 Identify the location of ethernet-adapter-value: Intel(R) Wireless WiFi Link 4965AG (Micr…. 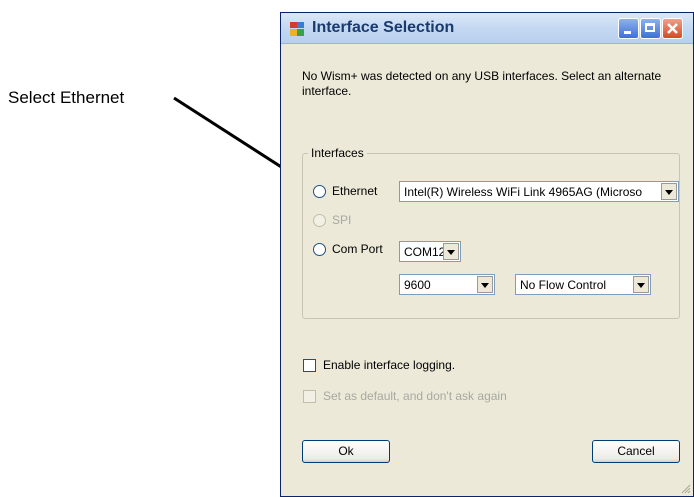
(523, 192).